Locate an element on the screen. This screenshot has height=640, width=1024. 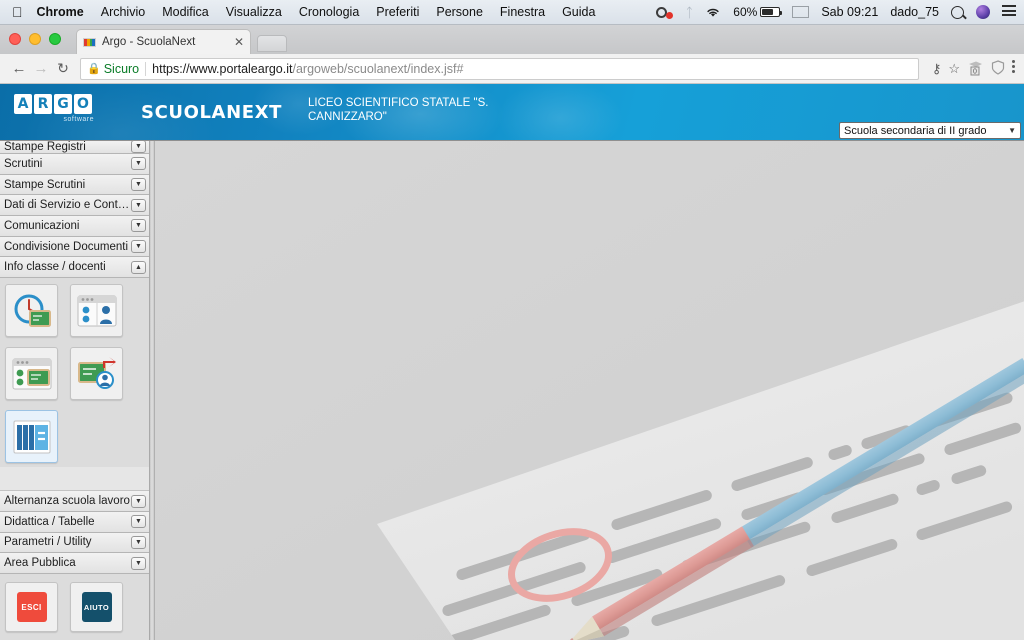
sidebar-tile-grid is located at coordinates (74, 373).